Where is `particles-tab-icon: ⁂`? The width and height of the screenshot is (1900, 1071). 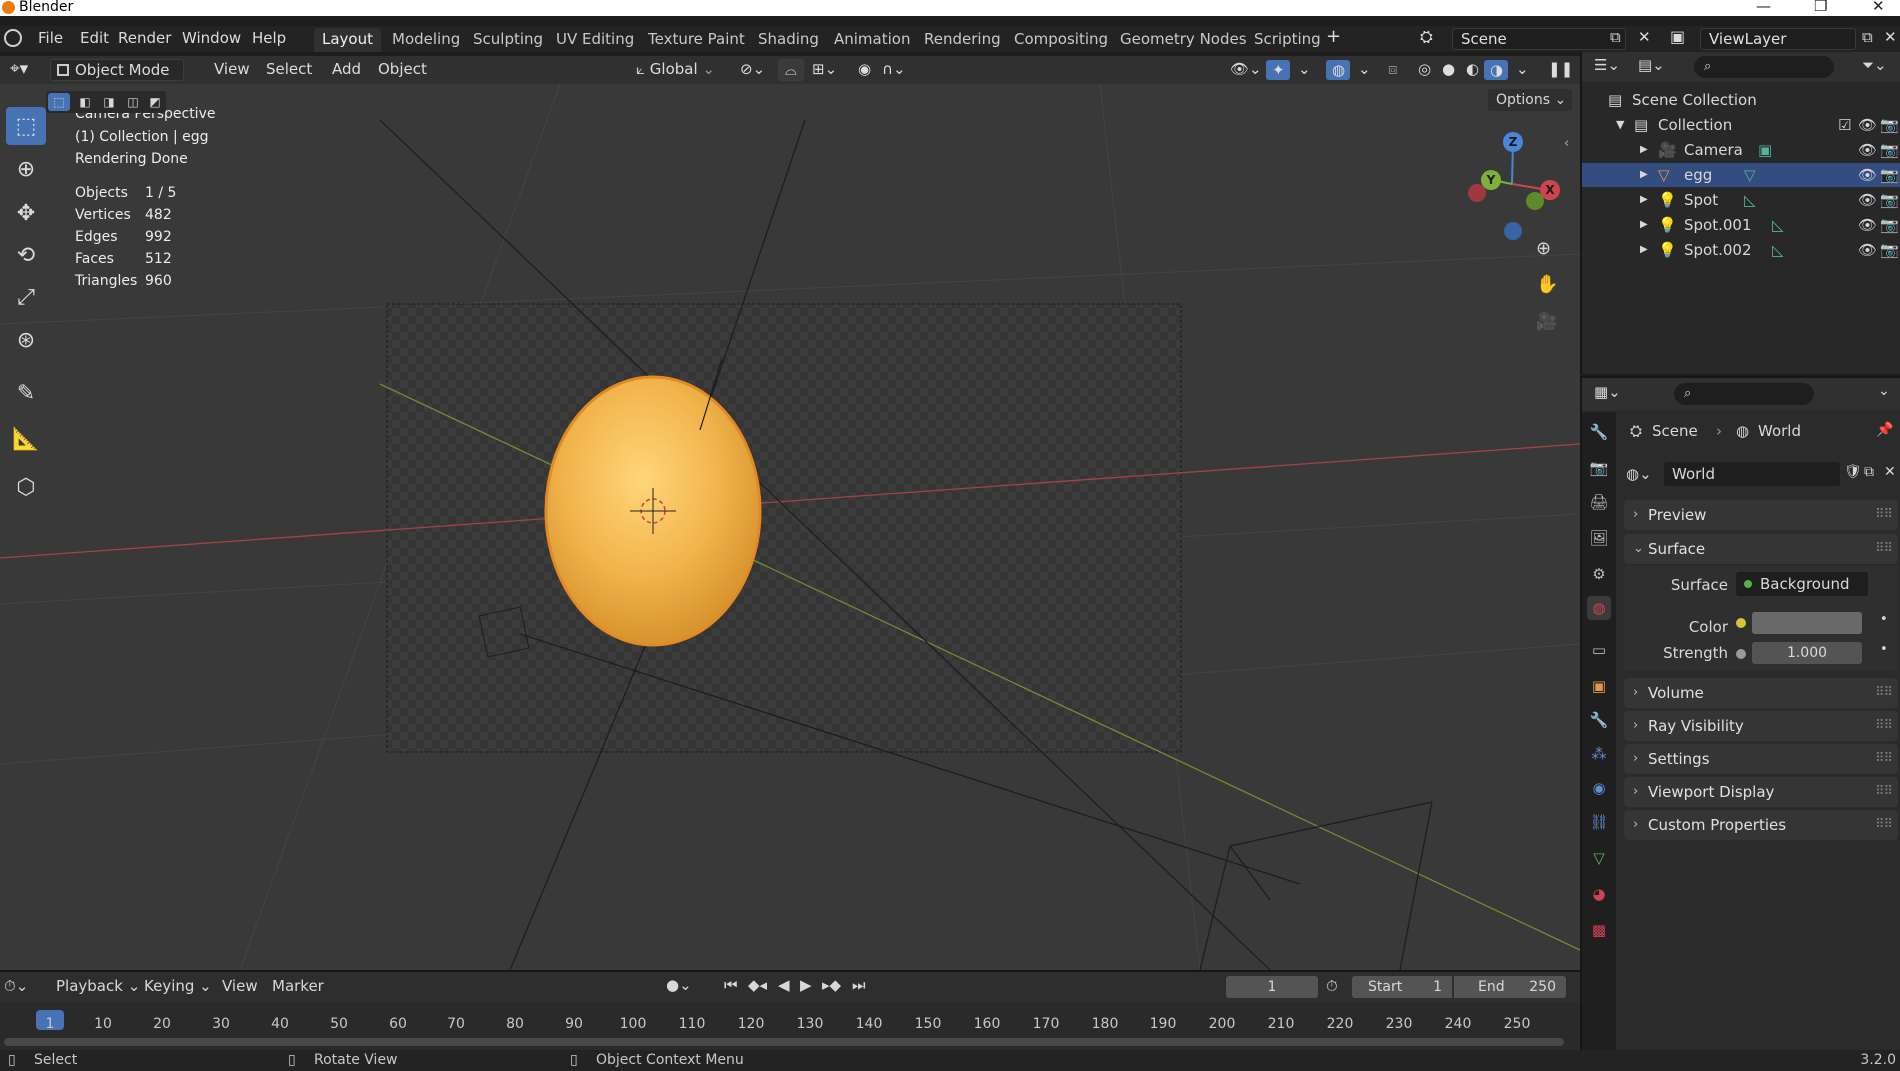
particles-tab-icon: ⁂ is located at coordinates (1599, 754).